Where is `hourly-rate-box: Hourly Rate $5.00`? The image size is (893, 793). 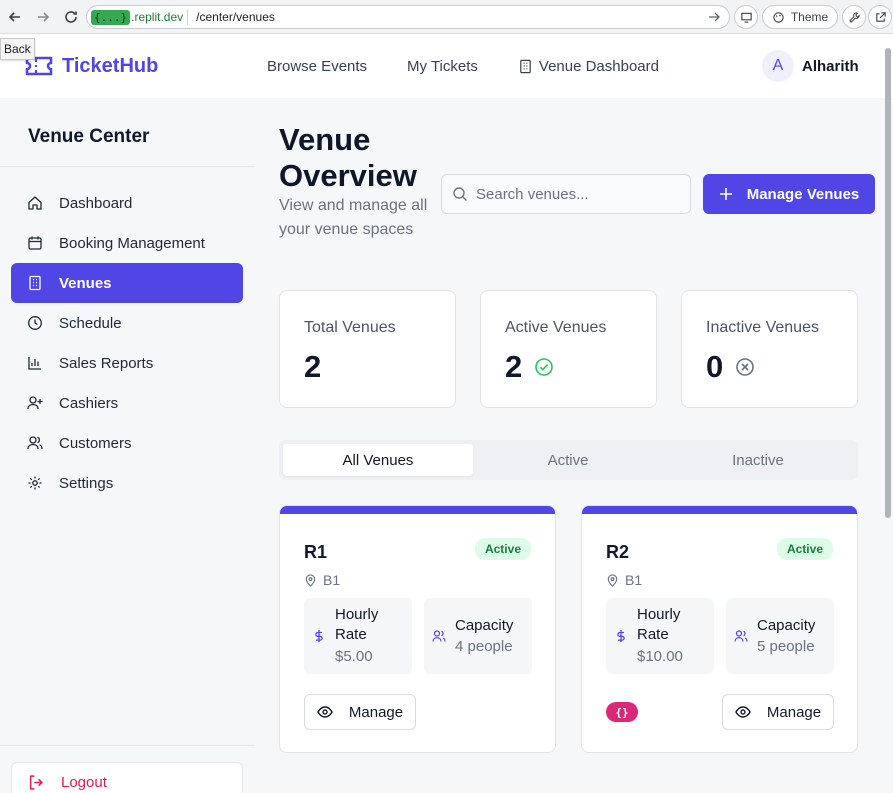
hourly-rate-box: Hourly Rate $5.00 is located at coordinates (358, 636).